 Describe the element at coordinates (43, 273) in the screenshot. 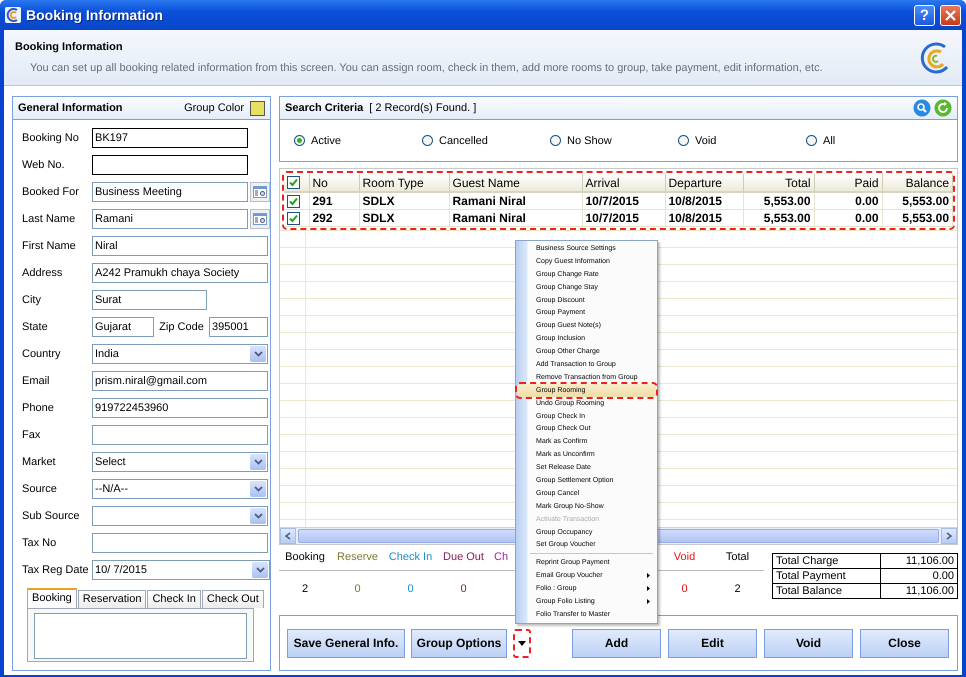

I see `field-label: Address` at that location.